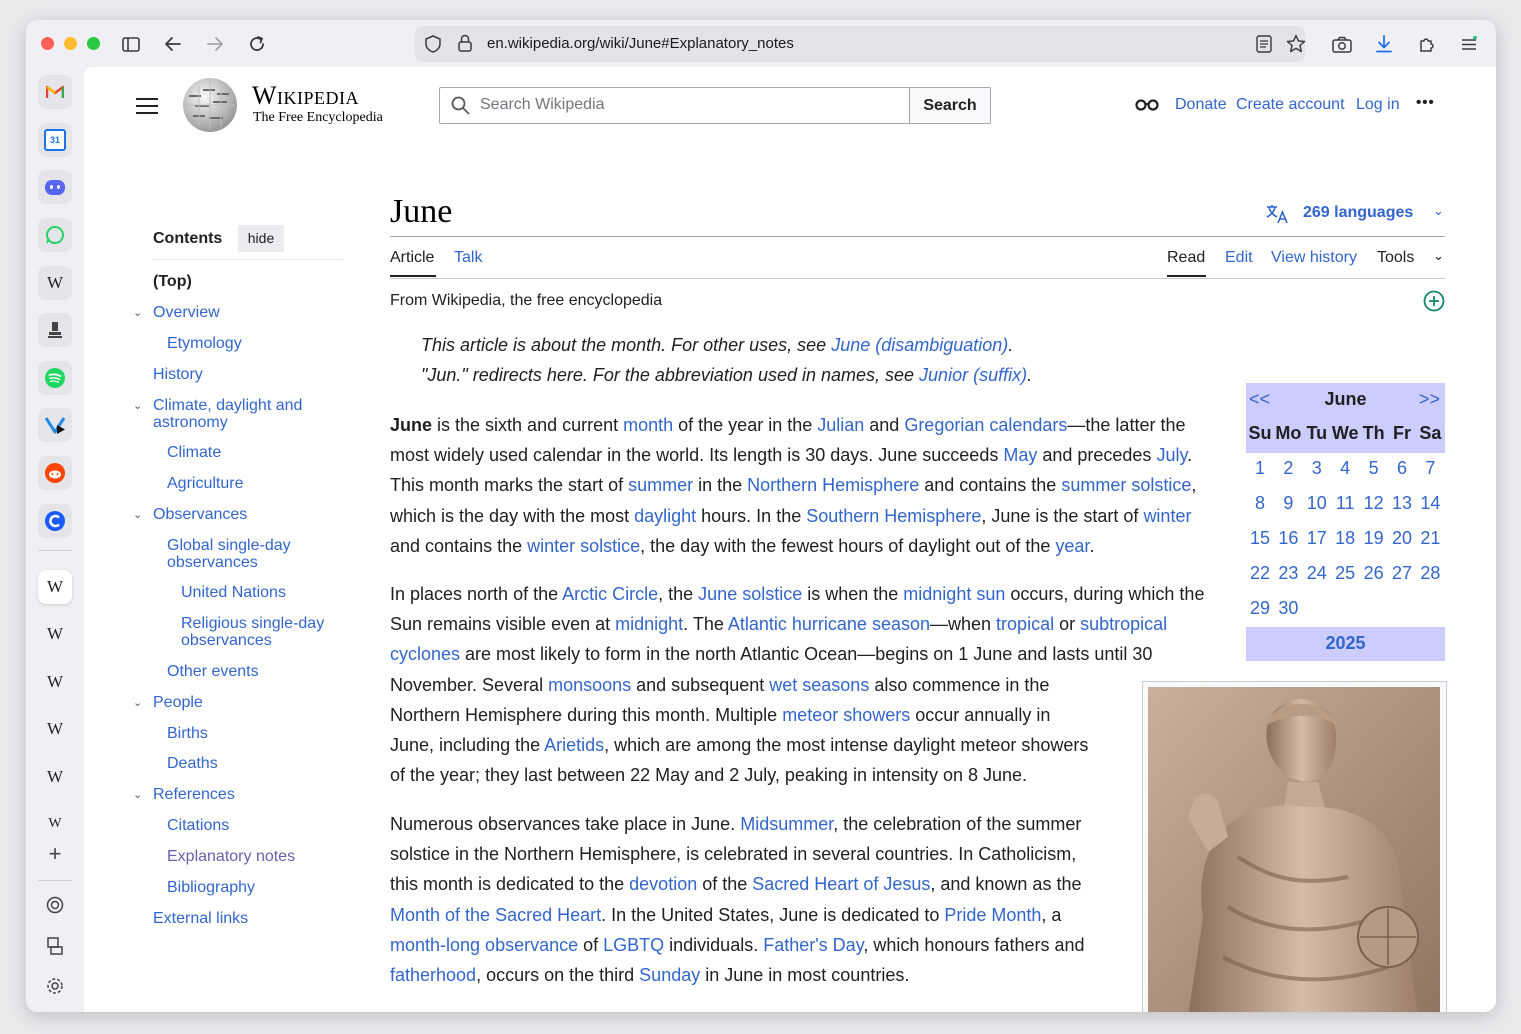 This screenshot has height=1034, width=1521. What do you see at coordinates (583, 546) in the screenshot?
I see `article-link: winter solstice` at bounding box center [583, 546].